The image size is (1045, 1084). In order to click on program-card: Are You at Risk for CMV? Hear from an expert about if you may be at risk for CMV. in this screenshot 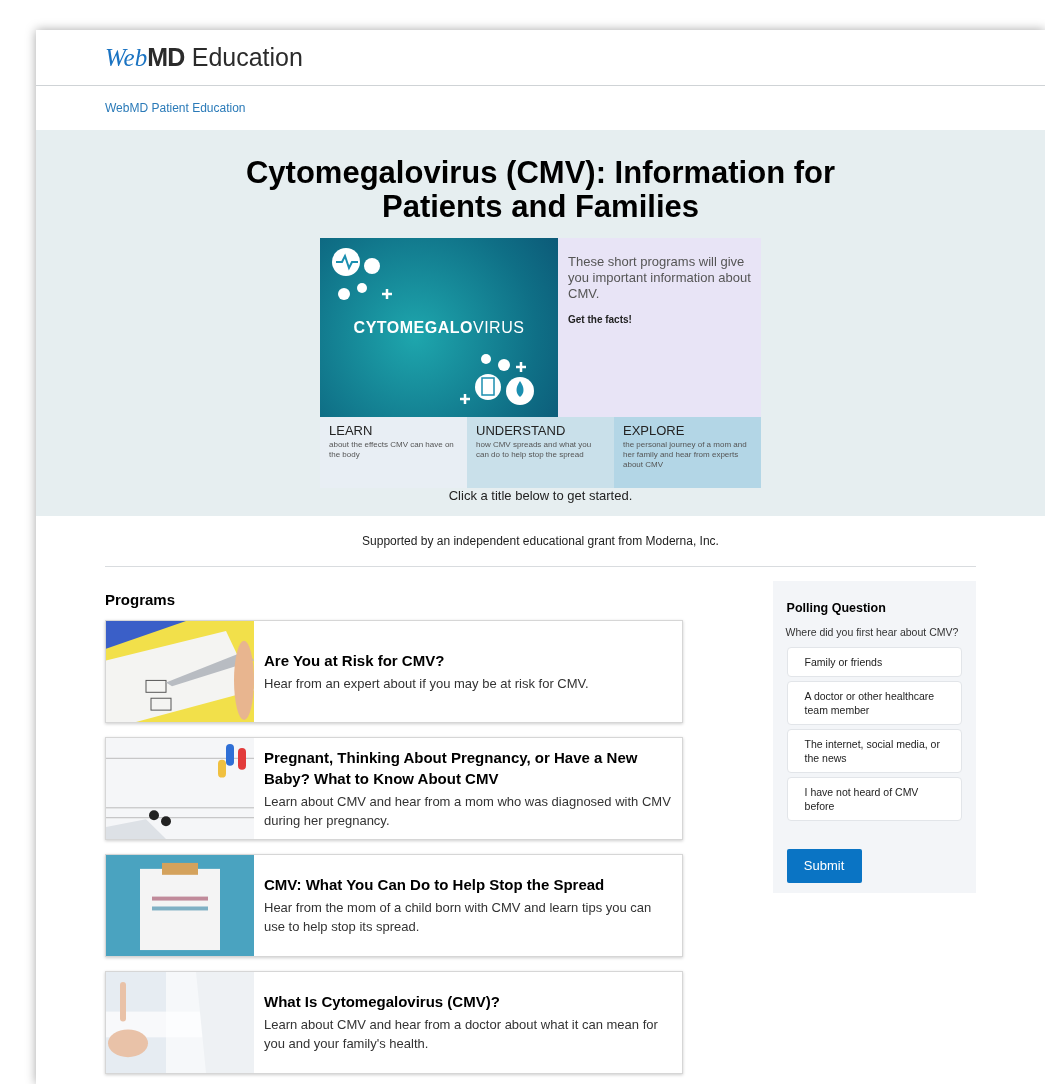, I will do `click(394, 671)`.